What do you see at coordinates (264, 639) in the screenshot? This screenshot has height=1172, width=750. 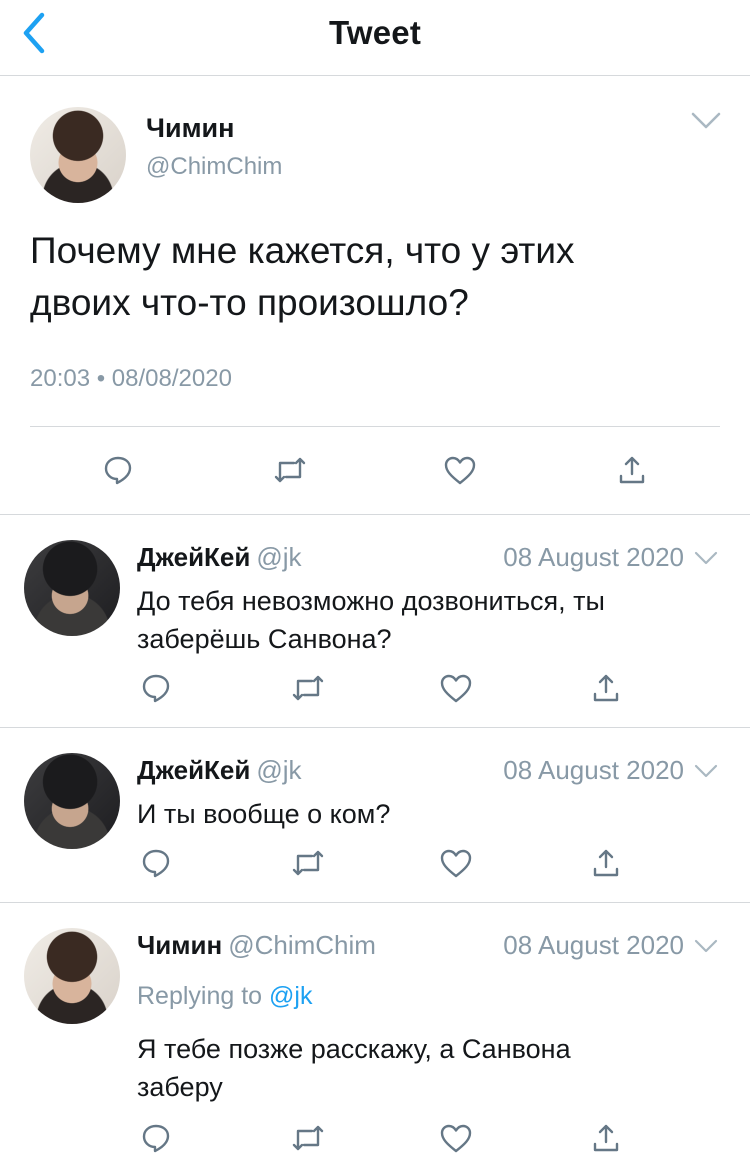 I see `tweet-text-line: заберёшь Санвона?` at bounding box center [264, 639].